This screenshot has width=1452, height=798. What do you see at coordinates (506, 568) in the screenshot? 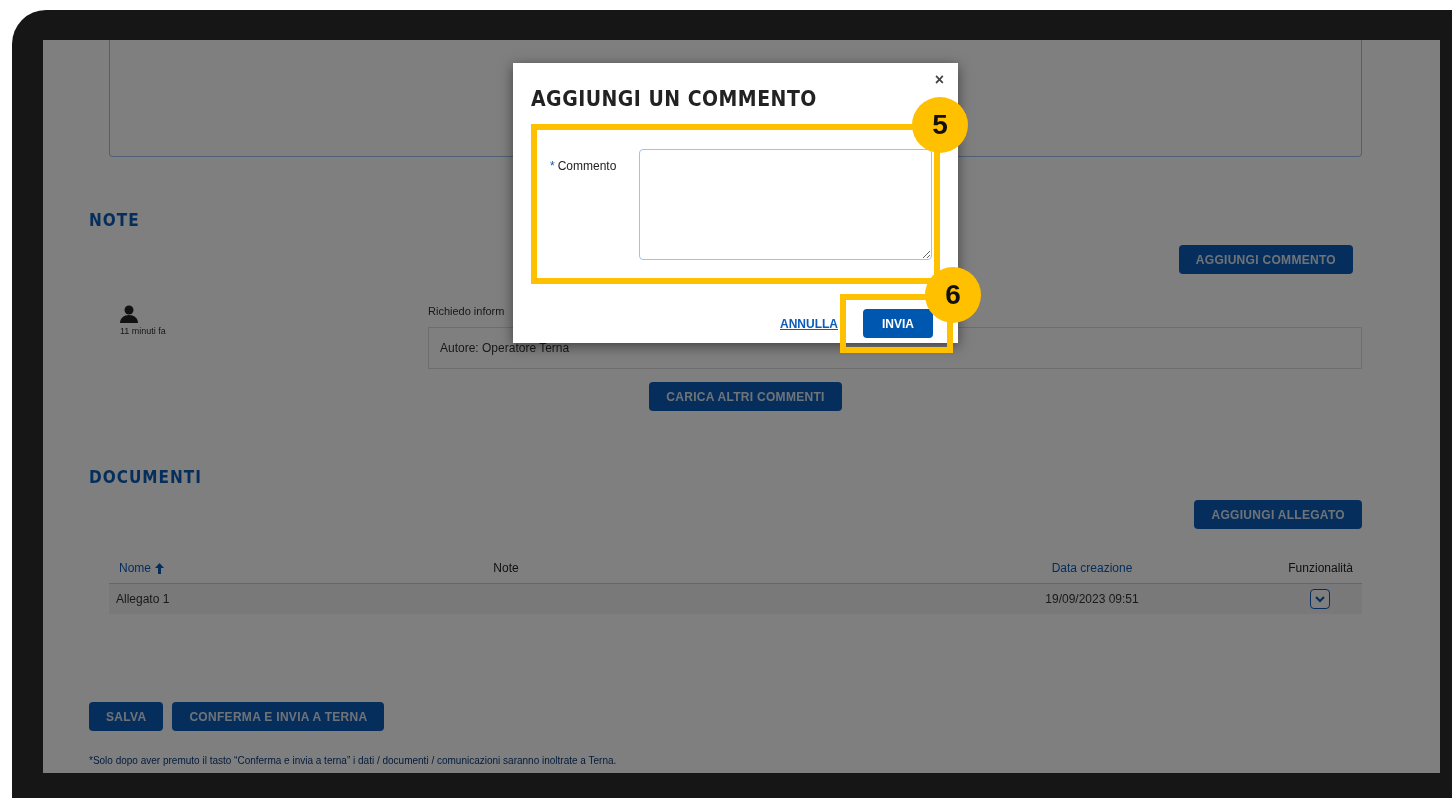
I see `column-header: Note` at bounding box center [506, 568].